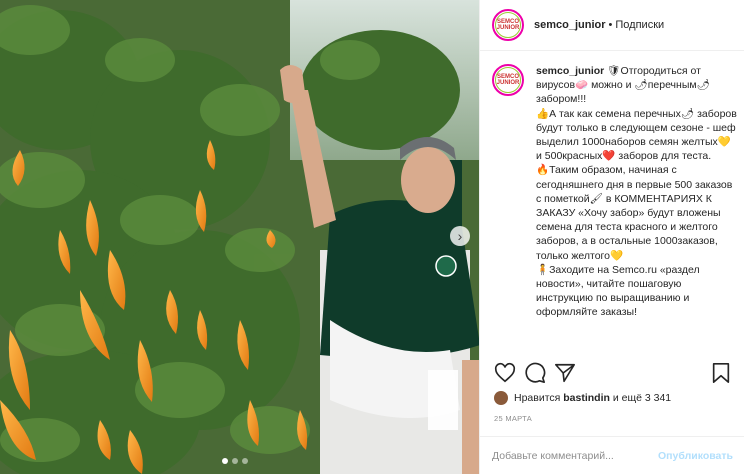 The width and height of the screenshot is (744, 474). Describe the element at coordinates (539, 398) in the screenshot. I see `likes-prefix: Нравится` at that location.